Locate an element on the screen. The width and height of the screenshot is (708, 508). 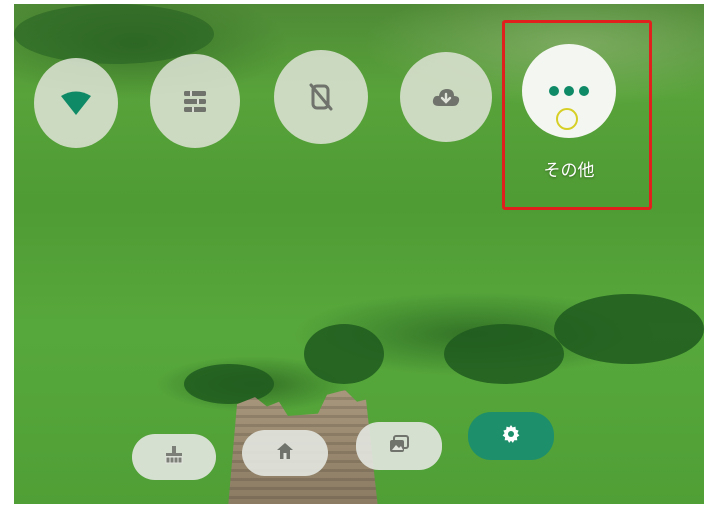
cleaner-button is located at coordinates (174, 457).